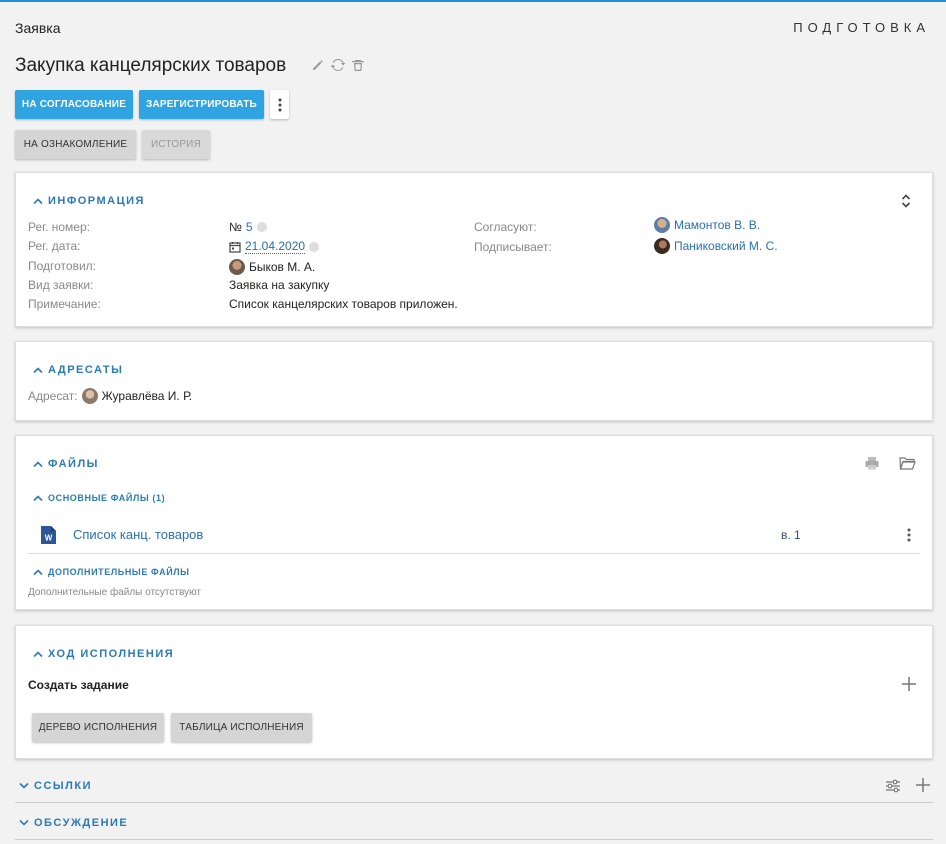 The image size is (946, 844). Describe the element at coordinates (235, 247) in the screenshot. I see `calendar-icon` at that location.